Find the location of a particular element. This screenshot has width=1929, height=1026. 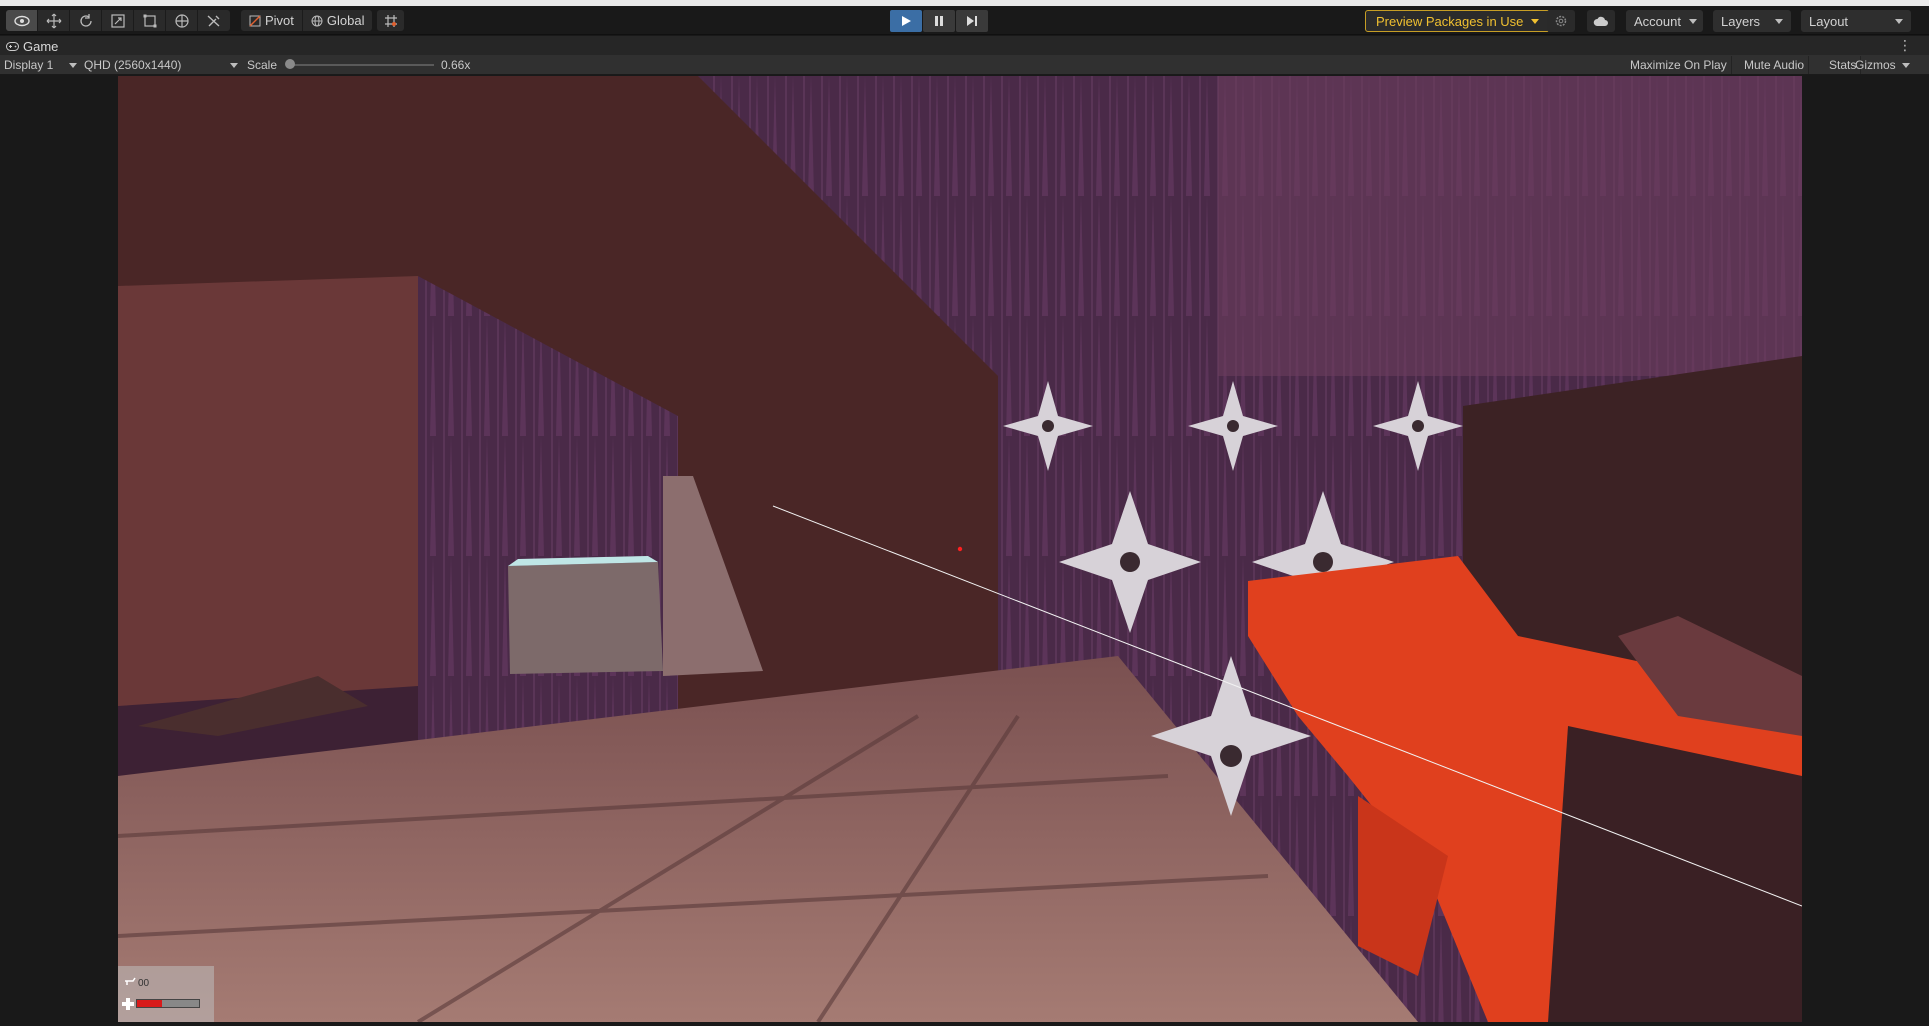

cloud-icon is located at coordinates (1600, 21).